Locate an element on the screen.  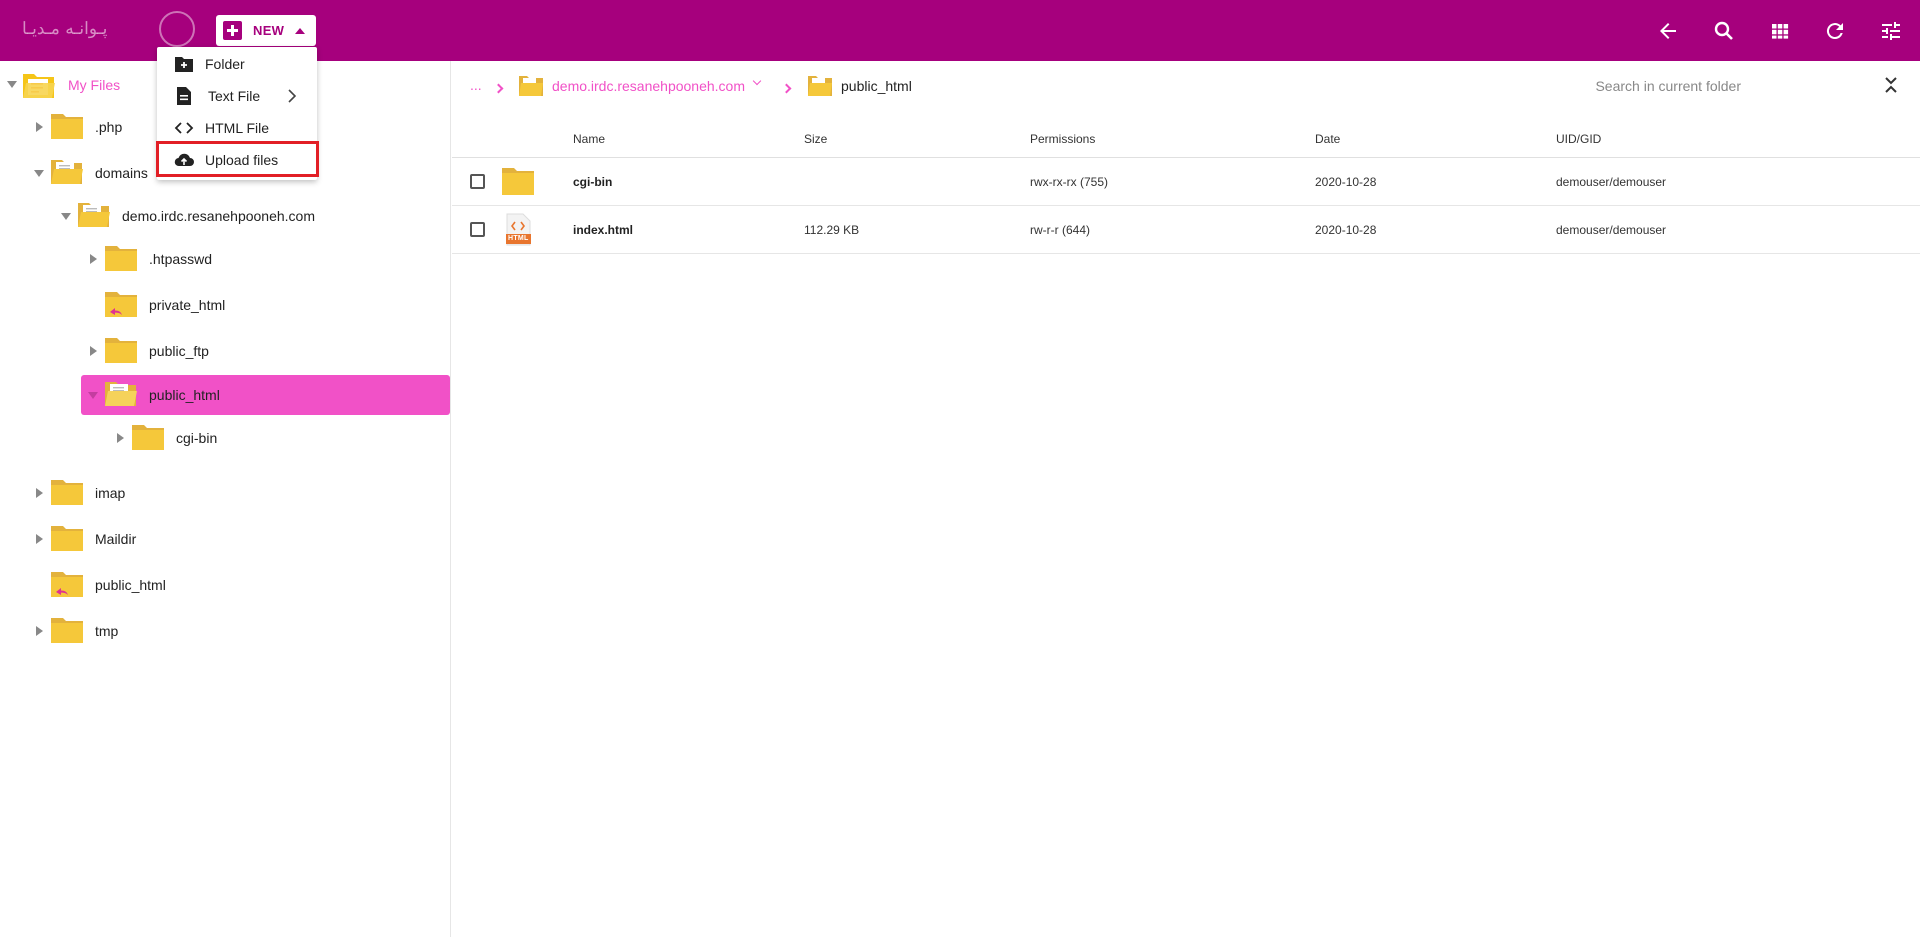
menu-item-folder: Folder is located at coordinates (237, 64).